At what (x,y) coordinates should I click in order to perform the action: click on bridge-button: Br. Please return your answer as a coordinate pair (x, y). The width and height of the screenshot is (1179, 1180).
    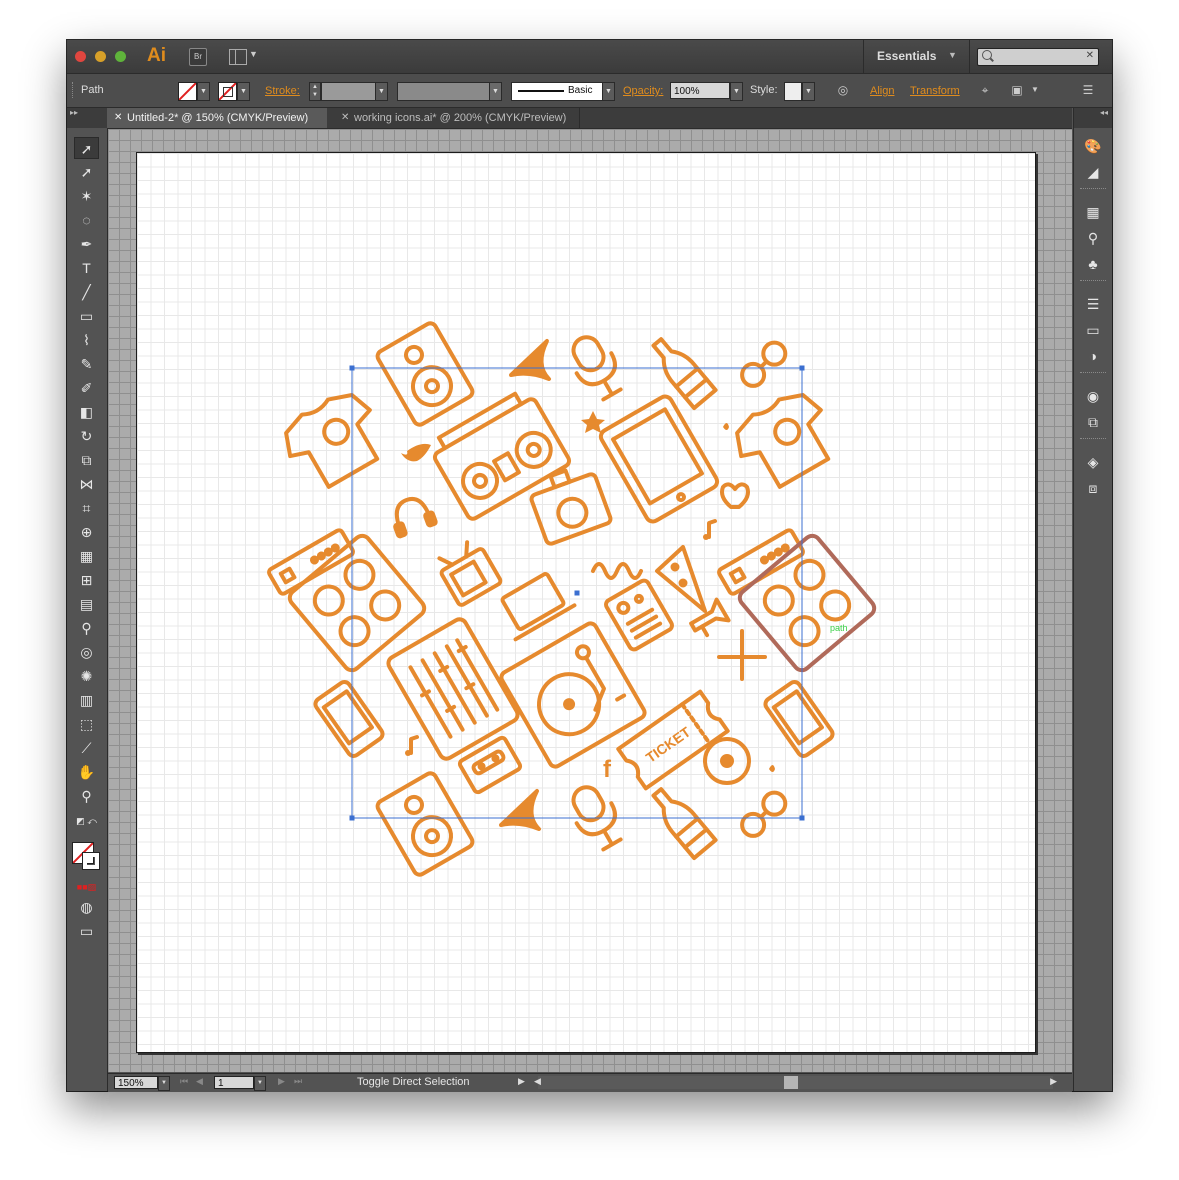
    Looking at the image, I should click on (198, 57).